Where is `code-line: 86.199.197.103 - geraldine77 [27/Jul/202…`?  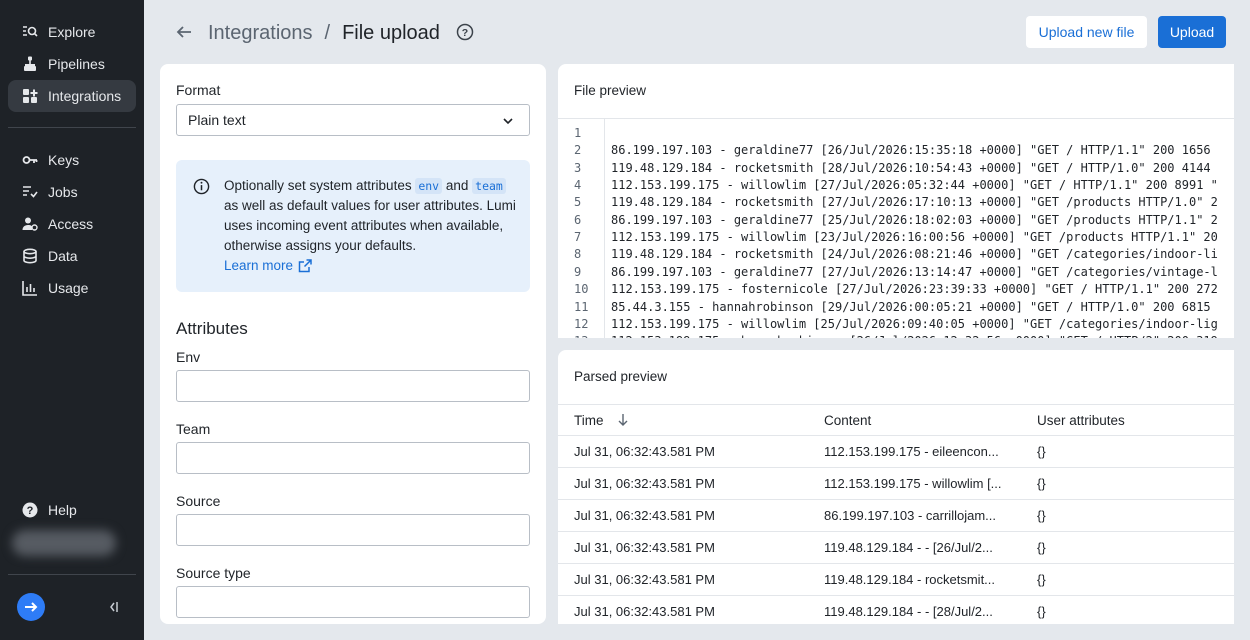
code-line: 86.199.197.103 - geraldine77 [27/Jul/202… is located at coordinates (914, 271).